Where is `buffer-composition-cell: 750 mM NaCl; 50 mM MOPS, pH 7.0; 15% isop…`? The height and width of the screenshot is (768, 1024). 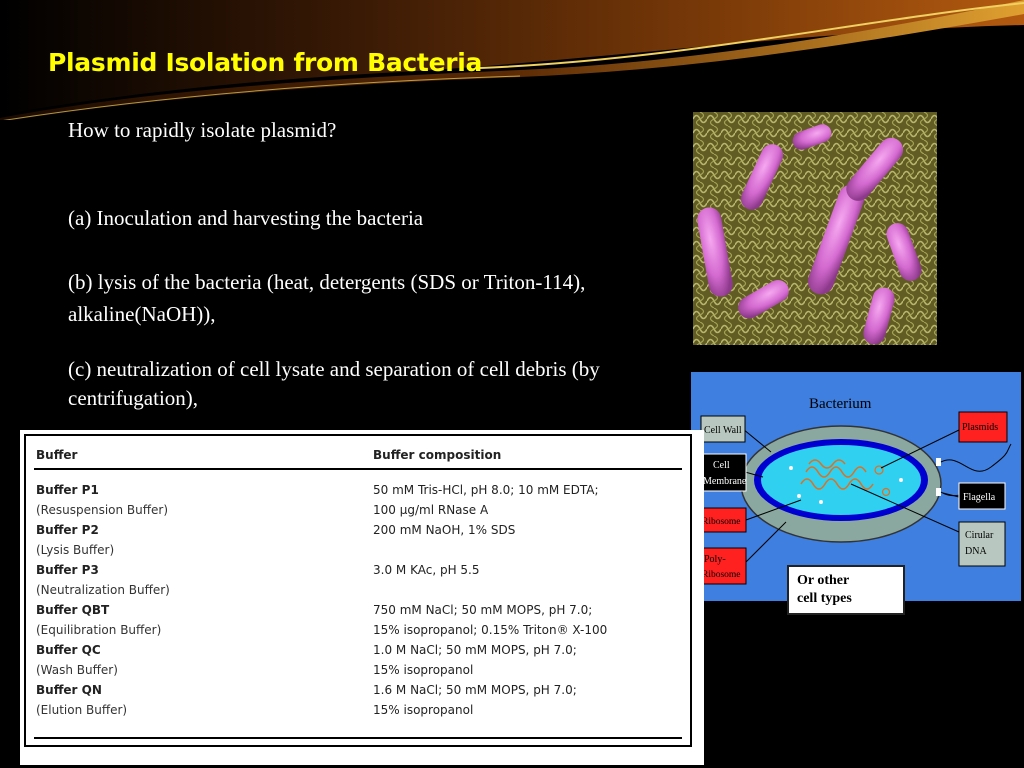
buffer-composition-cell: 750 mM NaCl; 50 mM MOPS, pH 7.0; 15% isop… is located at coordinates (526, 620).